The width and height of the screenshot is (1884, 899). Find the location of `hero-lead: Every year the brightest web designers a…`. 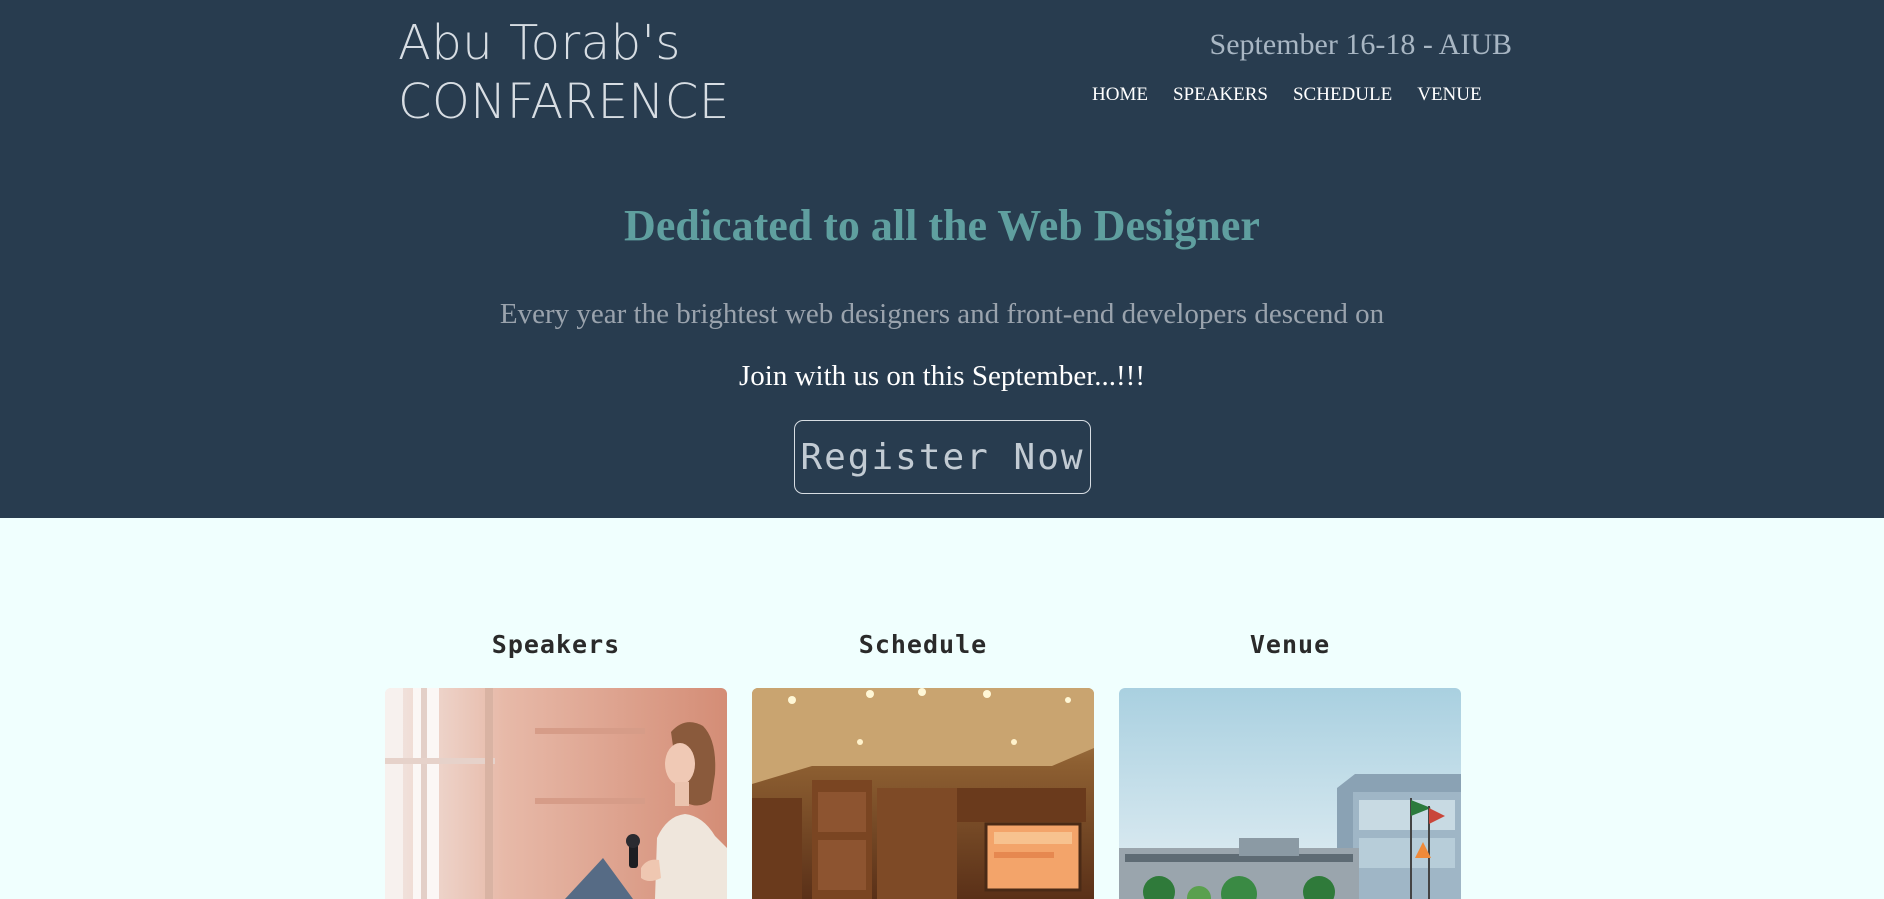

hero-lead: Every year the brightest web designers a… is located at coordinates (942, 314).